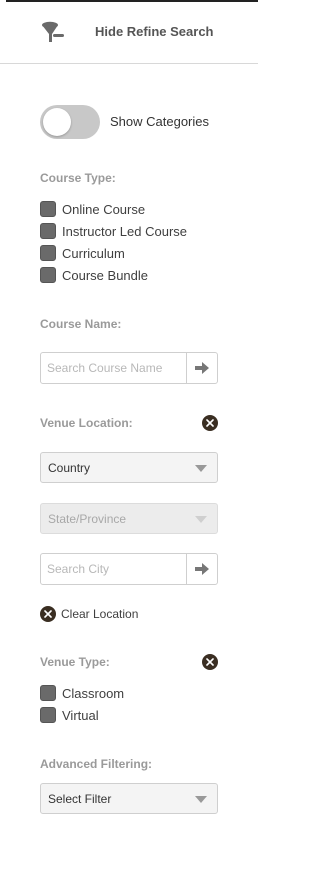 The width and height of the screenshot is (320, 878). Describe the element at coordinates (104, 209) in the screenshot. I see `checkbox-label: Online Course` at that location.